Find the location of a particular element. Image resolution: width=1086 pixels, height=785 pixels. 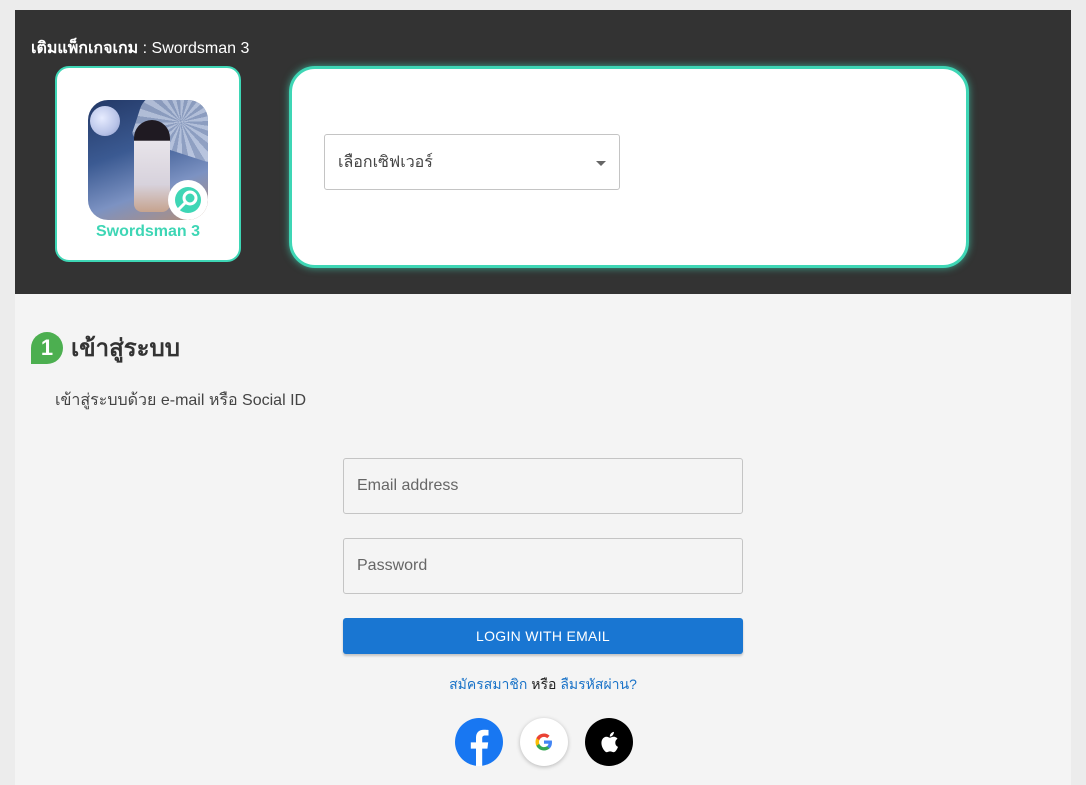

game-card: Swordsman 3 is located at coordinates (148, 164).